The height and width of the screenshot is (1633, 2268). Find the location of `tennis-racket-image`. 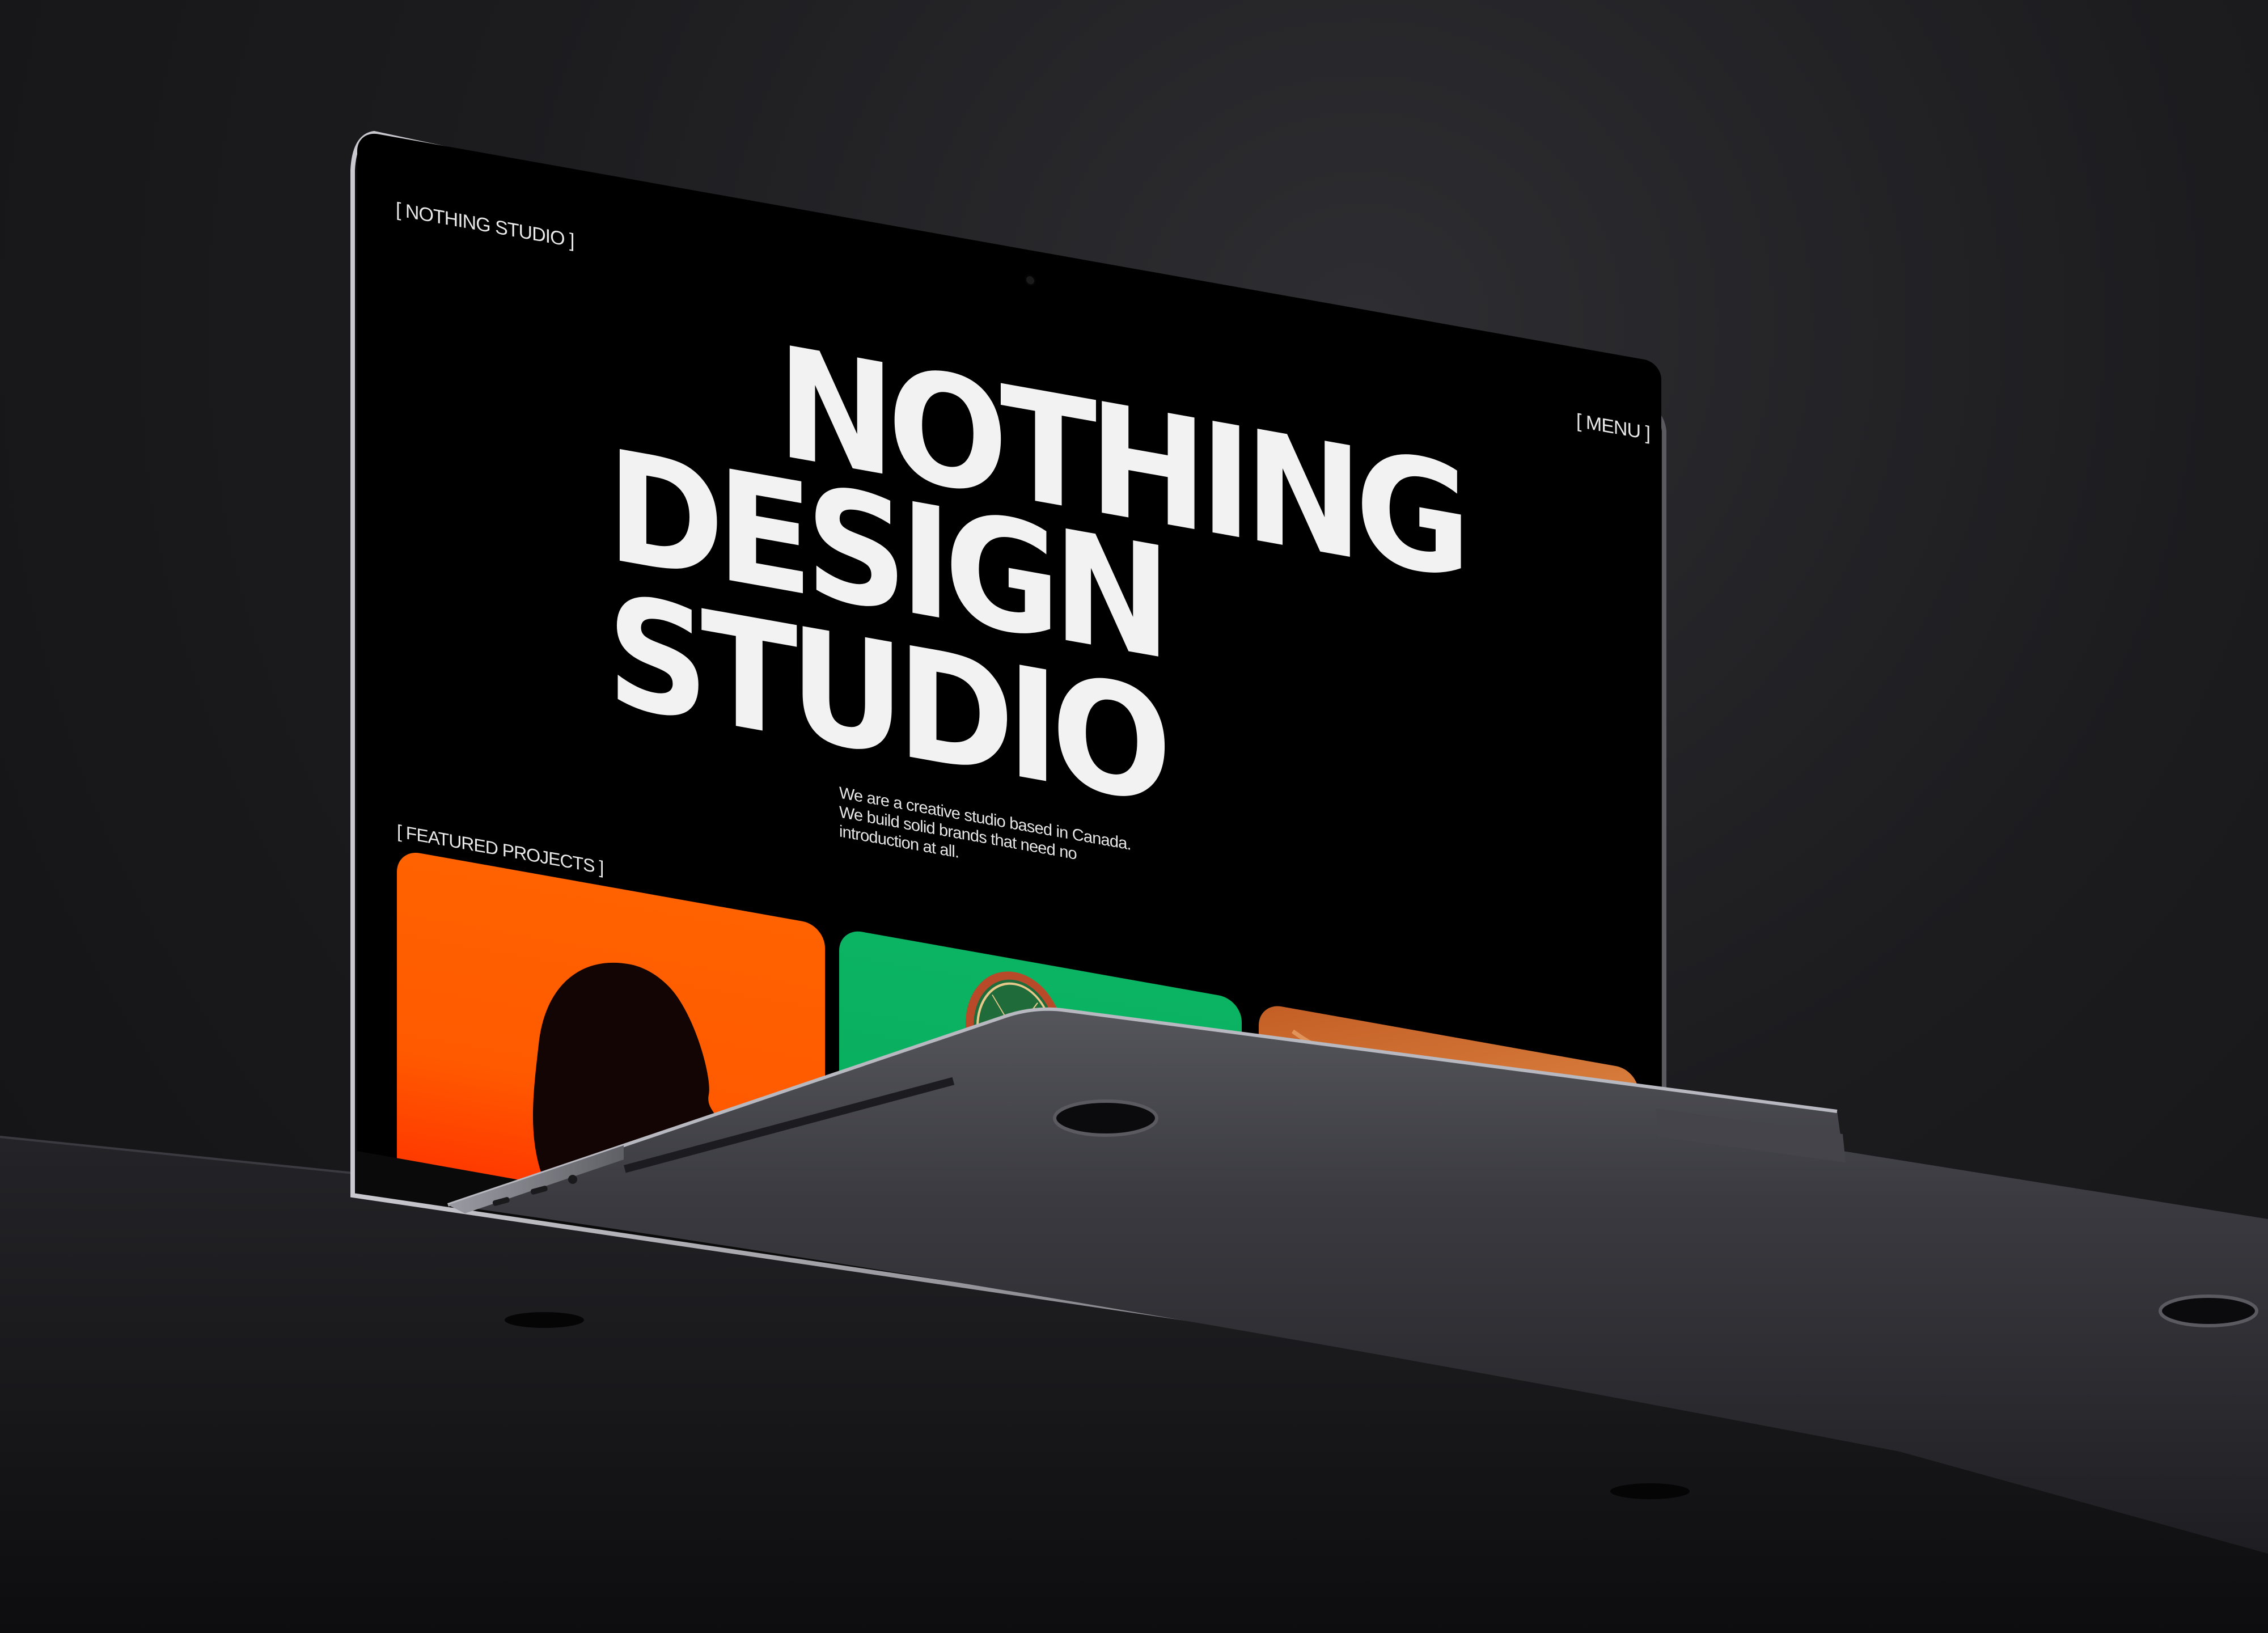

tennis-racket-image is located at coordinates (1015, 1033).